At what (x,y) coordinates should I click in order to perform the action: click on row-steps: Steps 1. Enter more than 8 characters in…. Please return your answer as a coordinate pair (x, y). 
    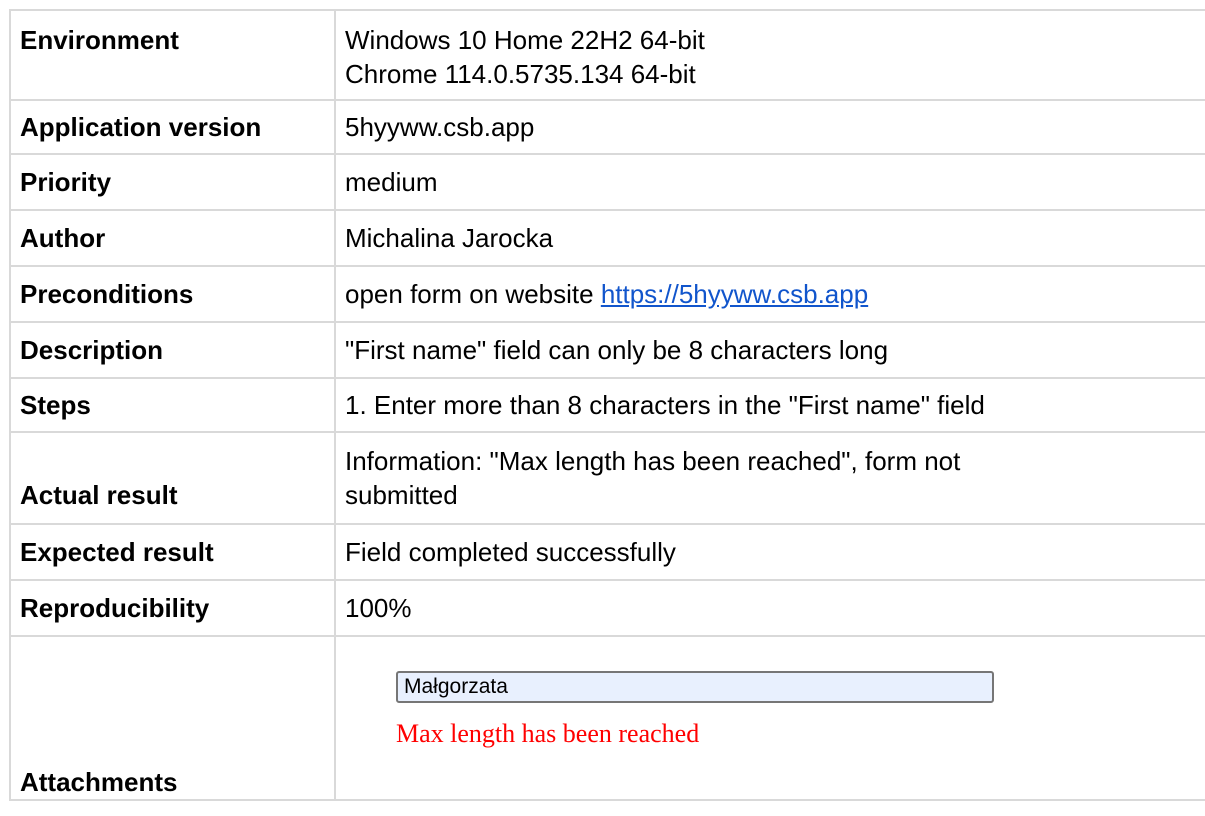
    Looking at the image, I should click on (607, 405).